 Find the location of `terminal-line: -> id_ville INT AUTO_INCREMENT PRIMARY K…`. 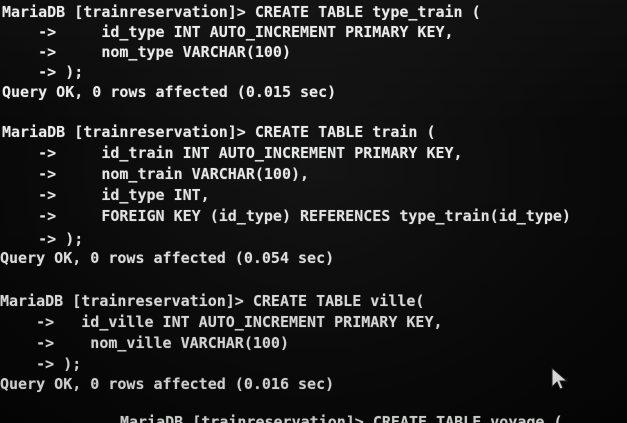

terminal-line: -> id_ville INT AUTO_INCREMENT PRIMARY K… is located at coordinates (221, 322).